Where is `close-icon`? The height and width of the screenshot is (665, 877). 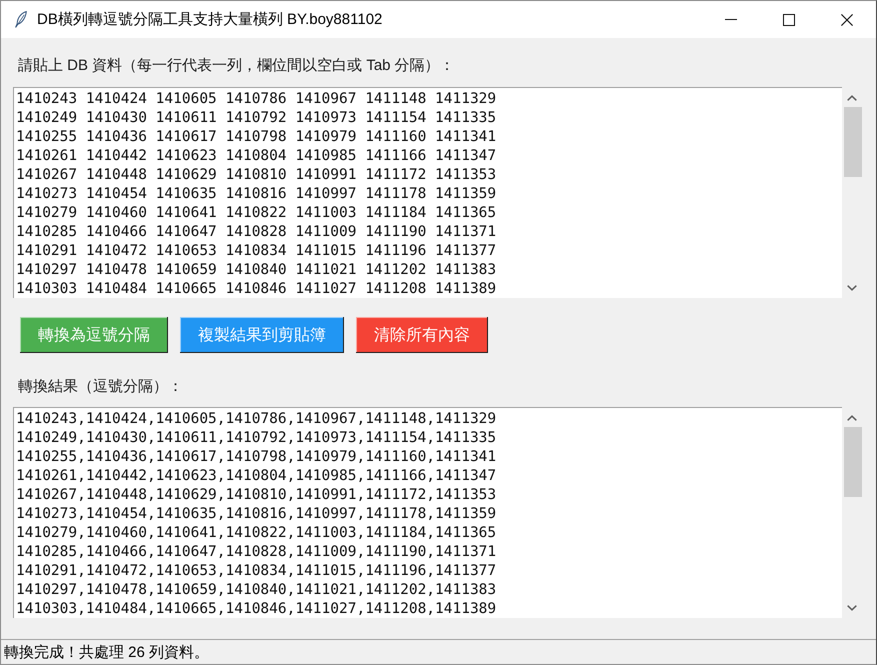 close-icon is located at coordinates (847, 20).